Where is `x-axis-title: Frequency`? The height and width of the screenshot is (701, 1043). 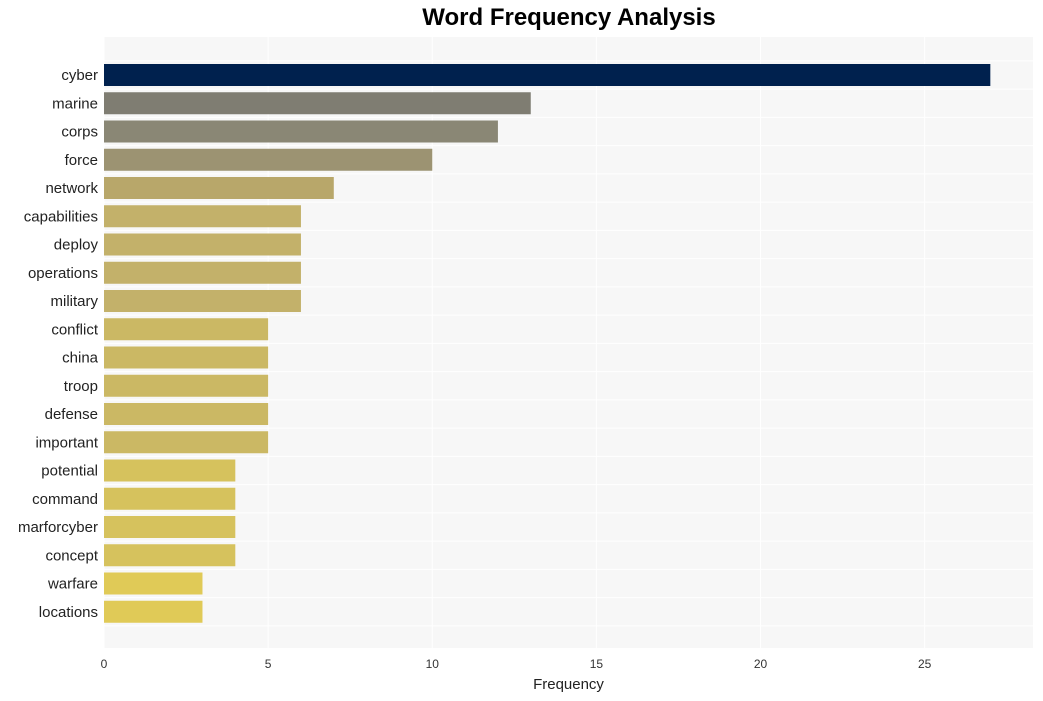 x-axis-title: Frequency is located at coordinates (568, 684).